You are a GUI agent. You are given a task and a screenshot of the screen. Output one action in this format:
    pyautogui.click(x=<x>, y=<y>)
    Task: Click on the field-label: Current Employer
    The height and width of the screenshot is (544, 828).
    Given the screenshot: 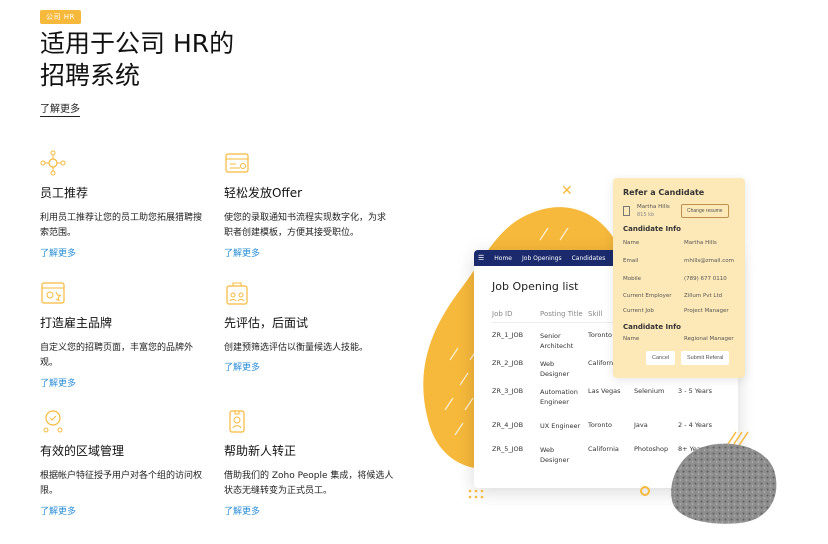 What is the action you would take?
    pyautogui.click(x=647, y=296)
    